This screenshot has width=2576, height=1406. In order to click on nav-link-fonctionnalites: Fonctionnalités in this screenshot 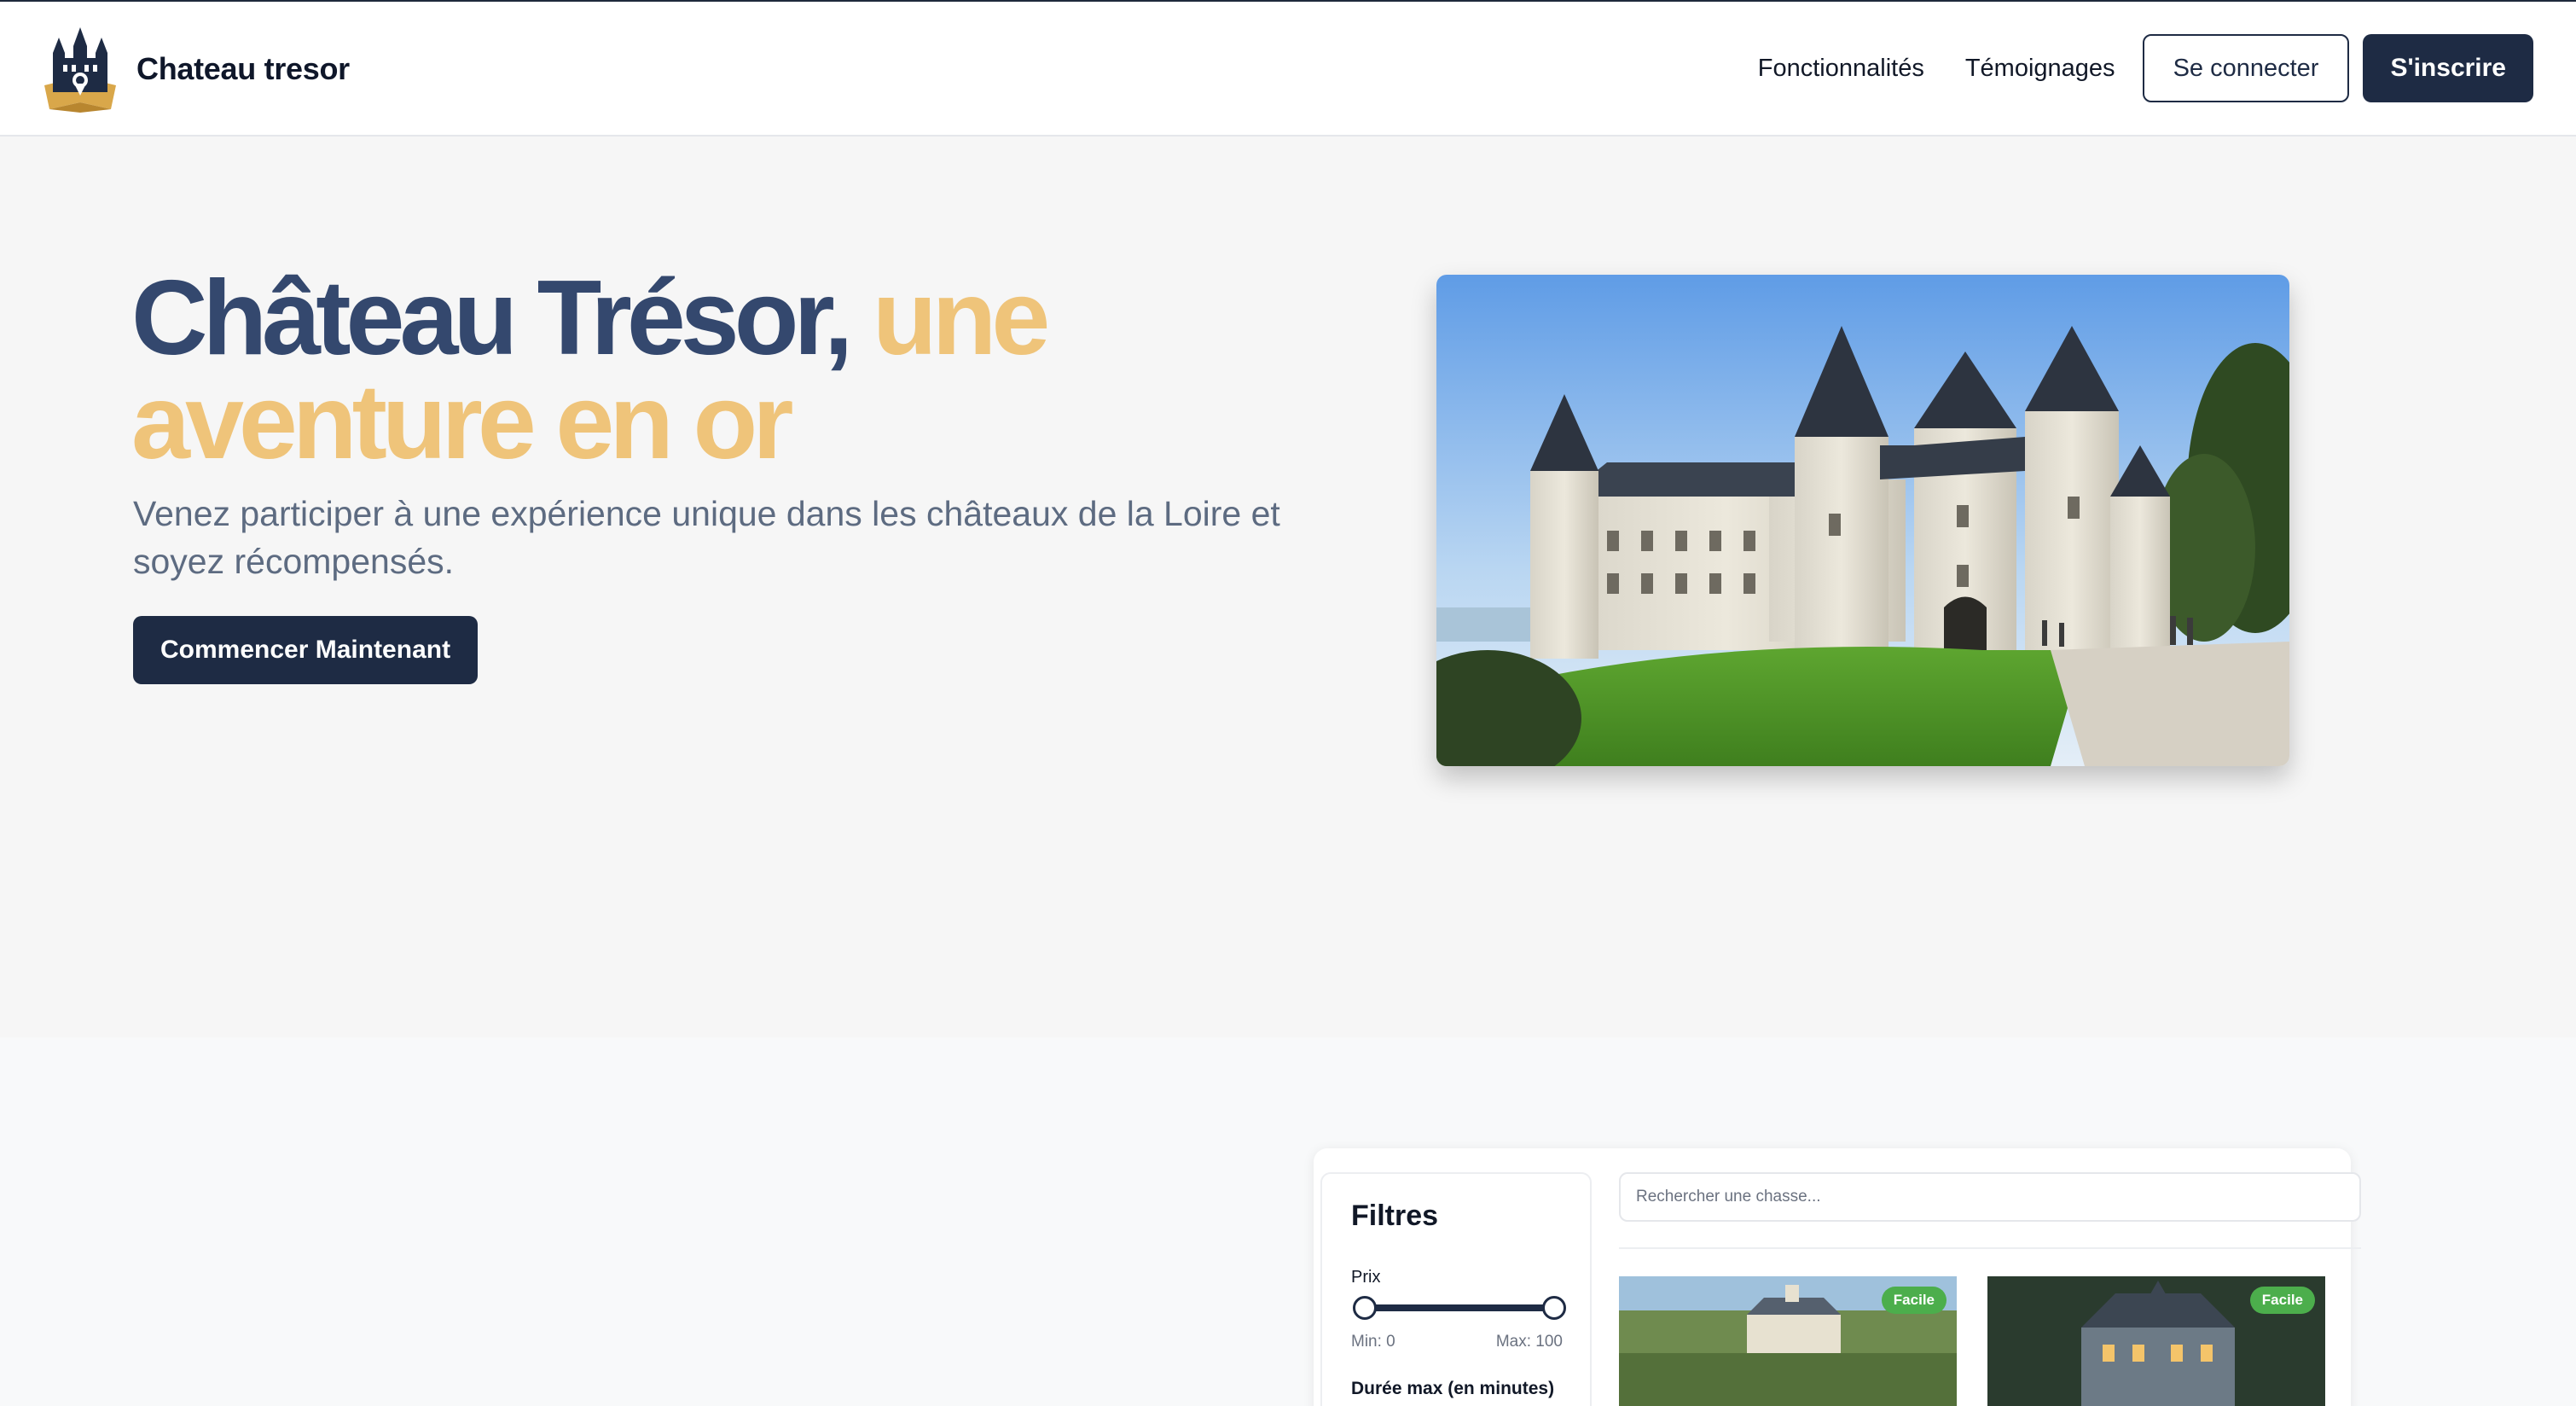, I will do `click(1841, 69)`.